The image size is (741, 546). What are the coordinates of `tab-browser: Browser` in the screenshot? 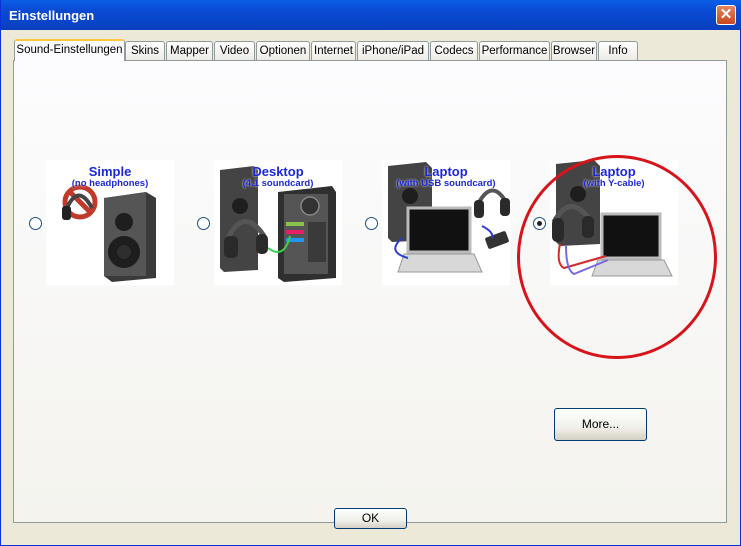 It's located at (574, 50).